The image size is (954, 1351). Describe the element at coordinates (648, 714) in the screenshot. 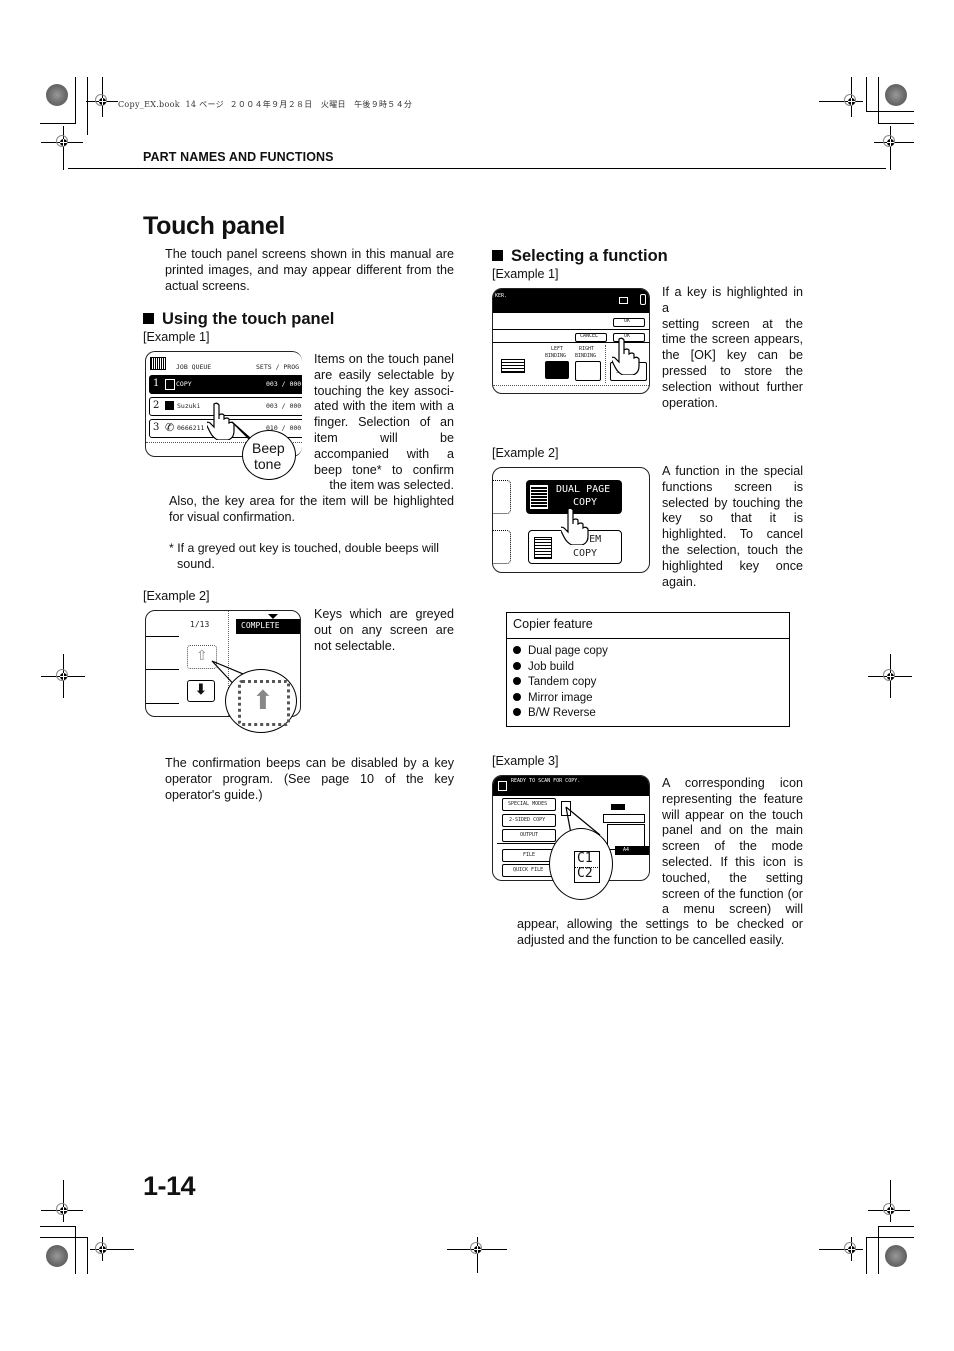

I see `feature-item: B/W Reverse` at that location.